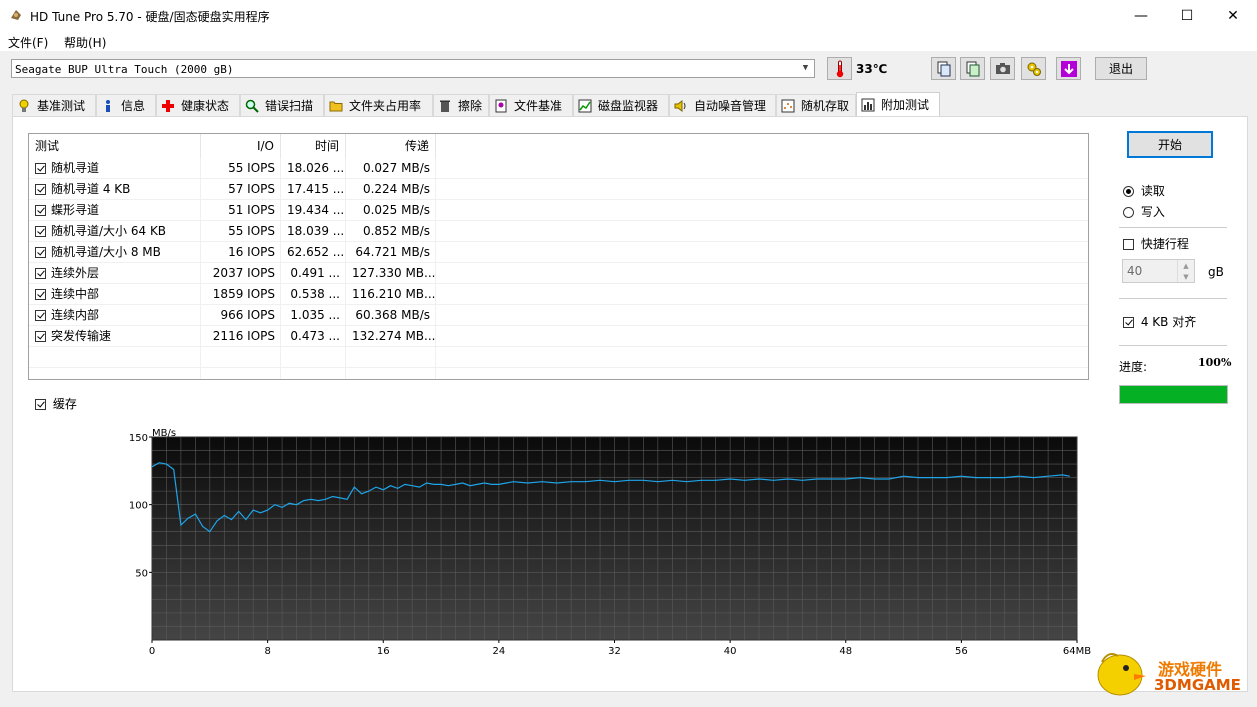 The height and width of the screenshot is (707, 1257). I want to click on quick-stroke-size-input: 40 ▲ ▼, so click(1158, 271).